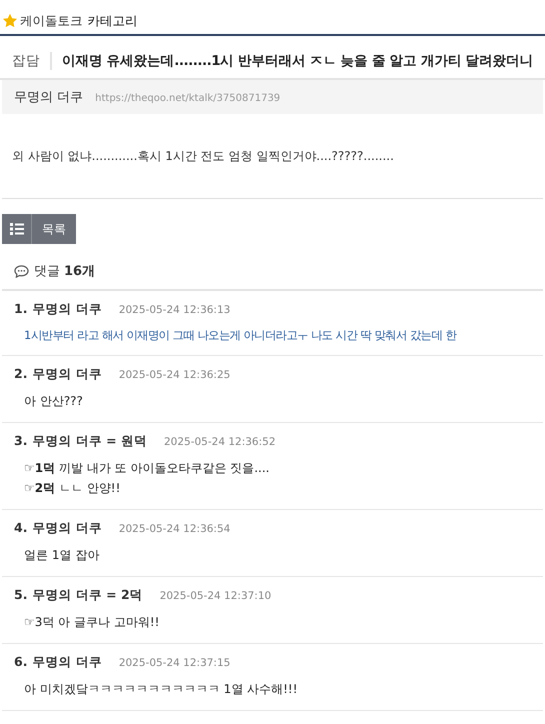 This screenshot has width=545, height=724. I want to click on comment-number: 4., so click(21, 527).